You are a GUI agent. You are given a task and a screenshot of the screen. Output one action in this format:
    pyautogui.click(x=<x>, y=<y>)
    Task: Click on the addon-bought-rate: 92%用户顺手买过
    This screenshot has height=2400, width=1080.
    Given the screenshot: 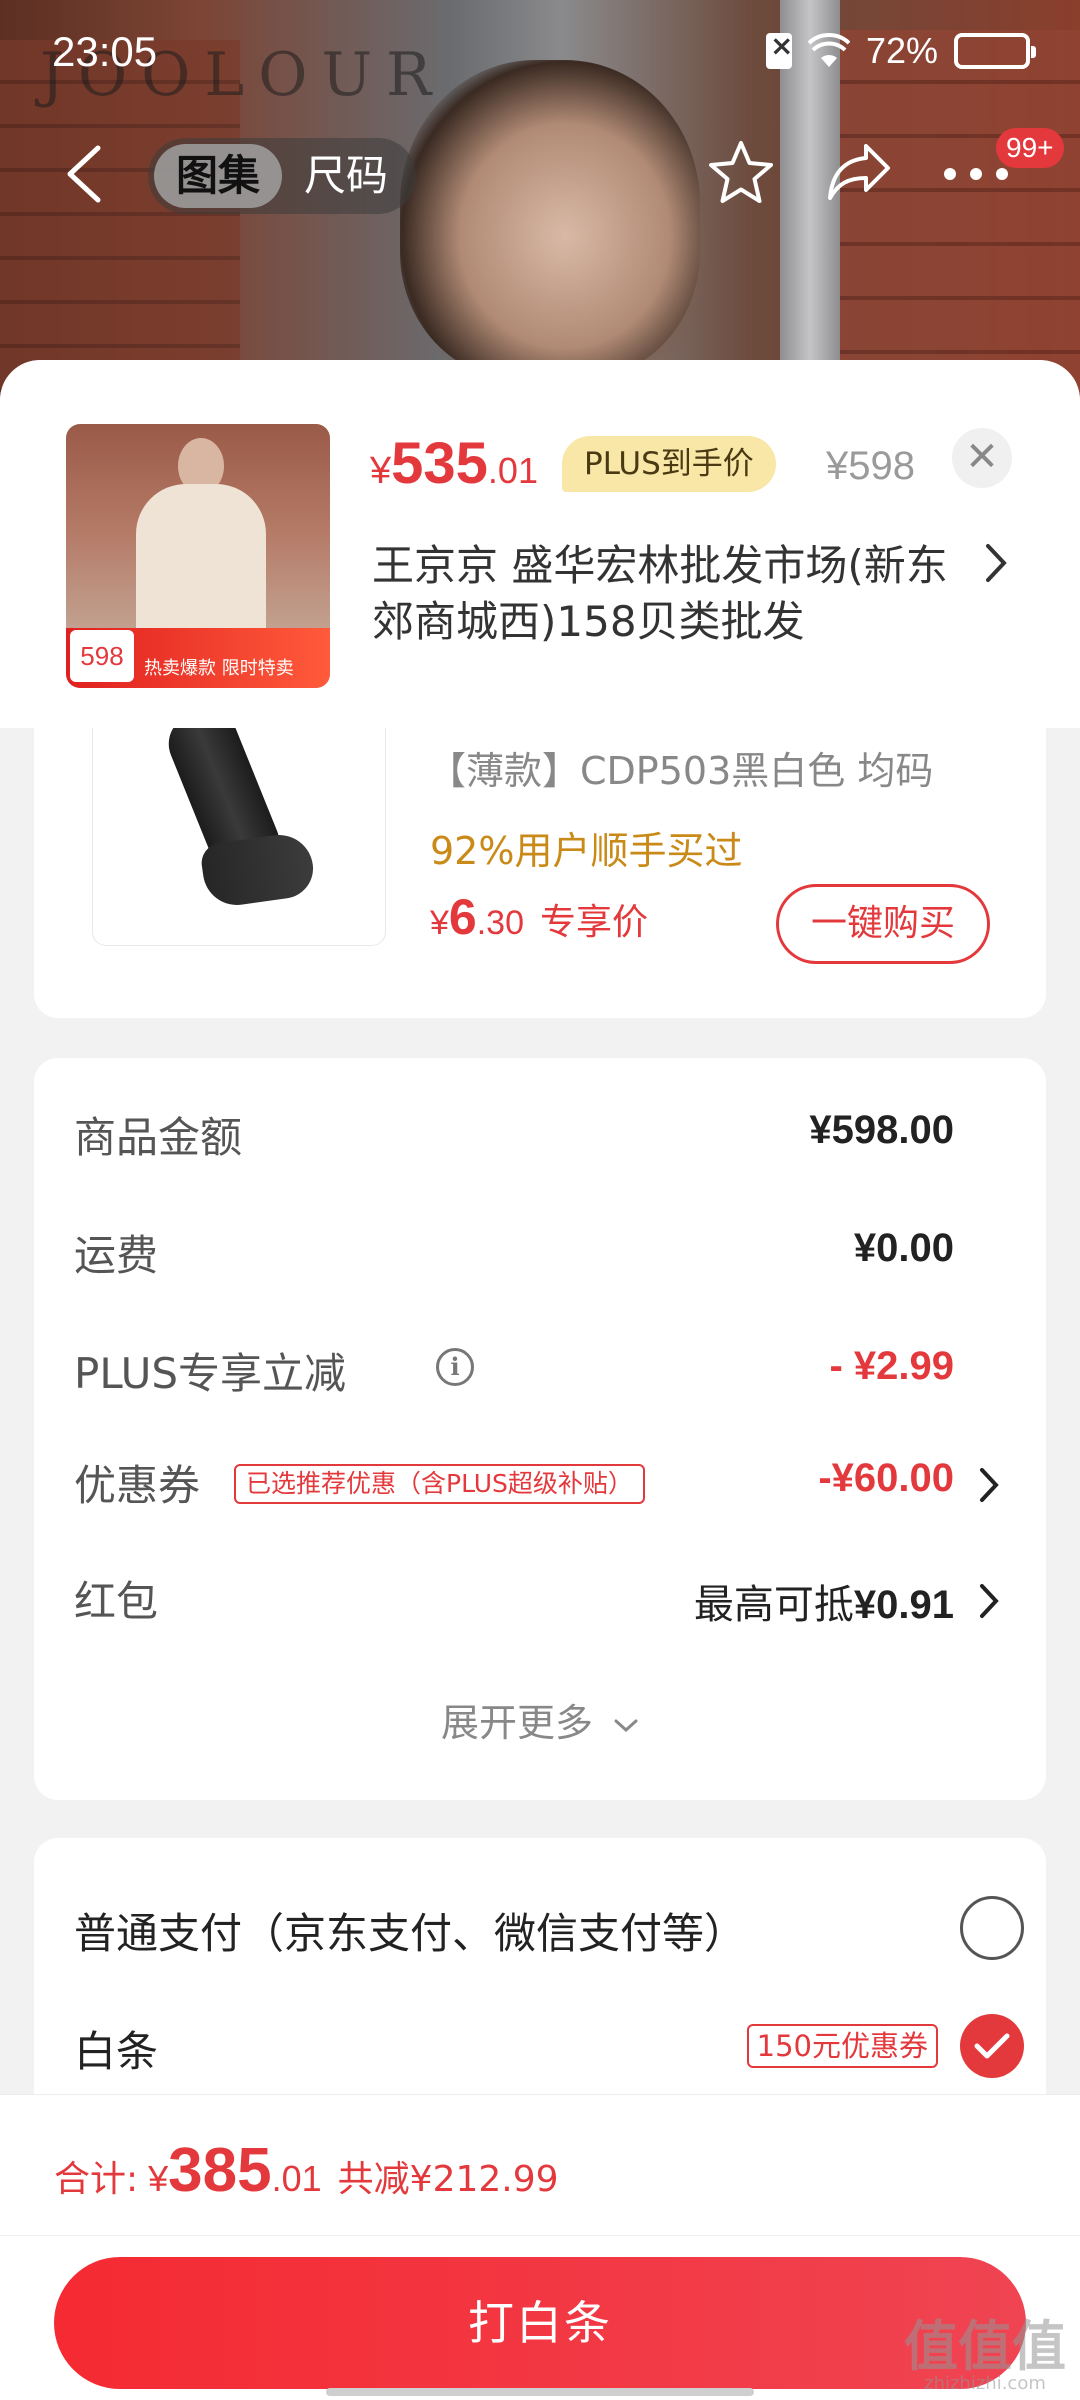 What is the action you would take?
    pyautogui.click(x=586, y=851)
    